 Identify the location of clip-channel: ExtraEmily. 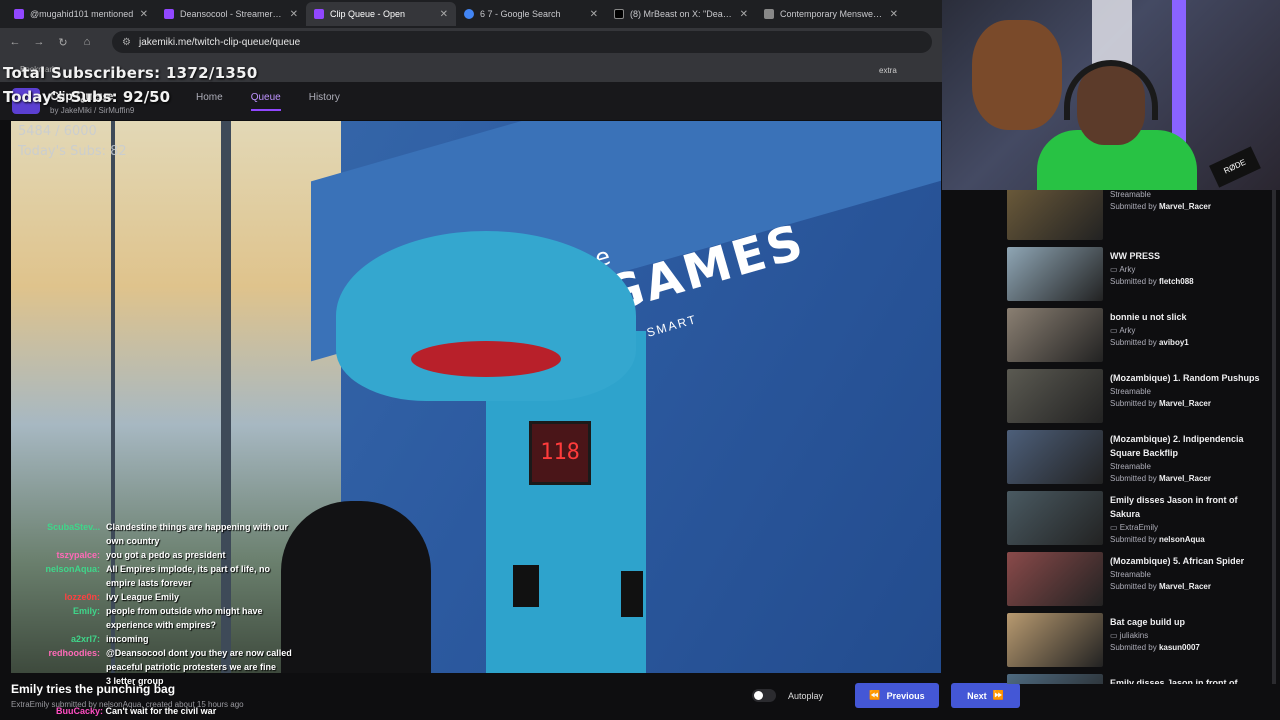
(30, 704).